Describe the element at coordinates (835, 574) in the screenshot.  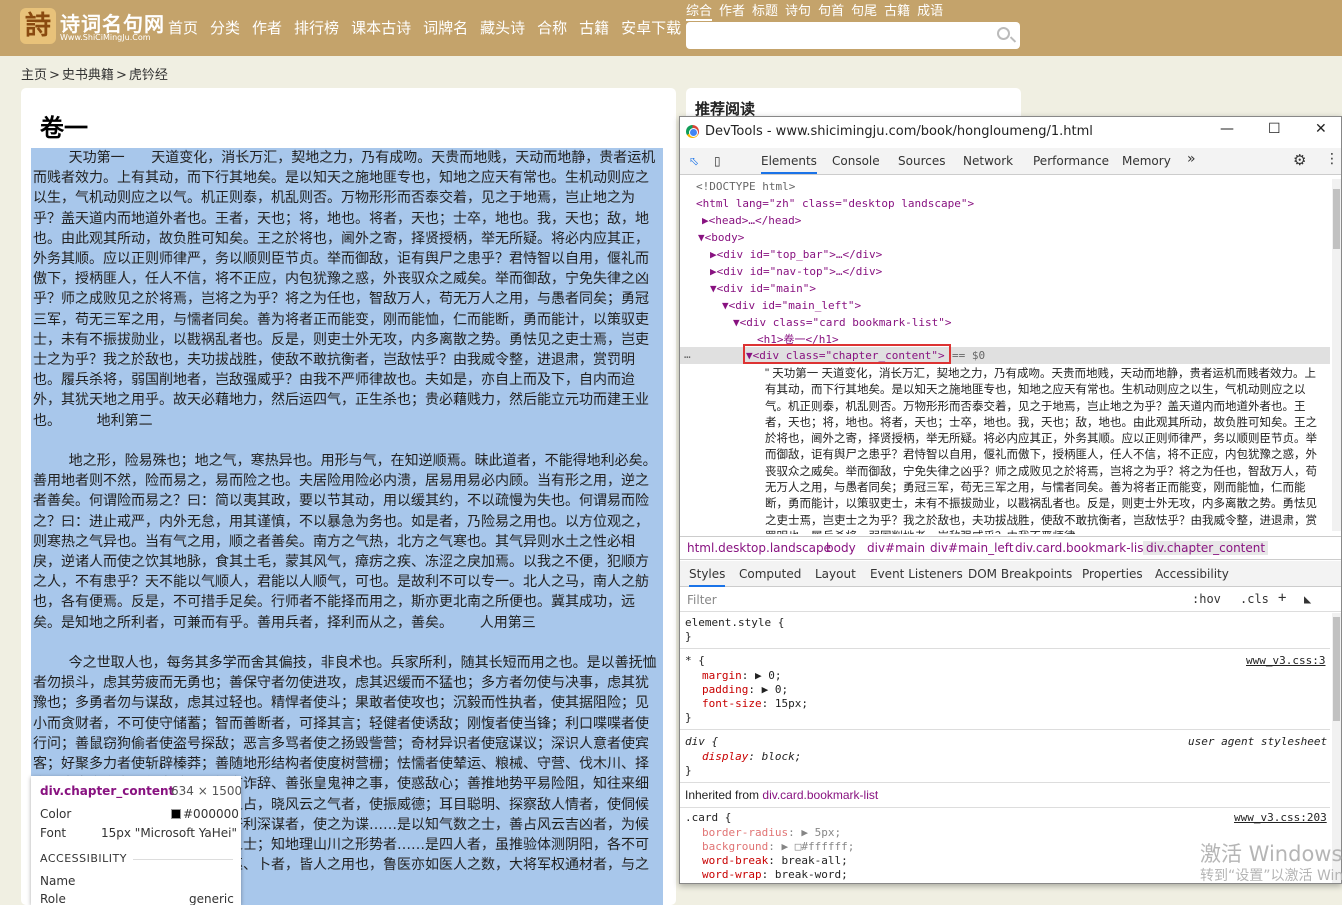
I see `tab-layout: Layout` at that location.